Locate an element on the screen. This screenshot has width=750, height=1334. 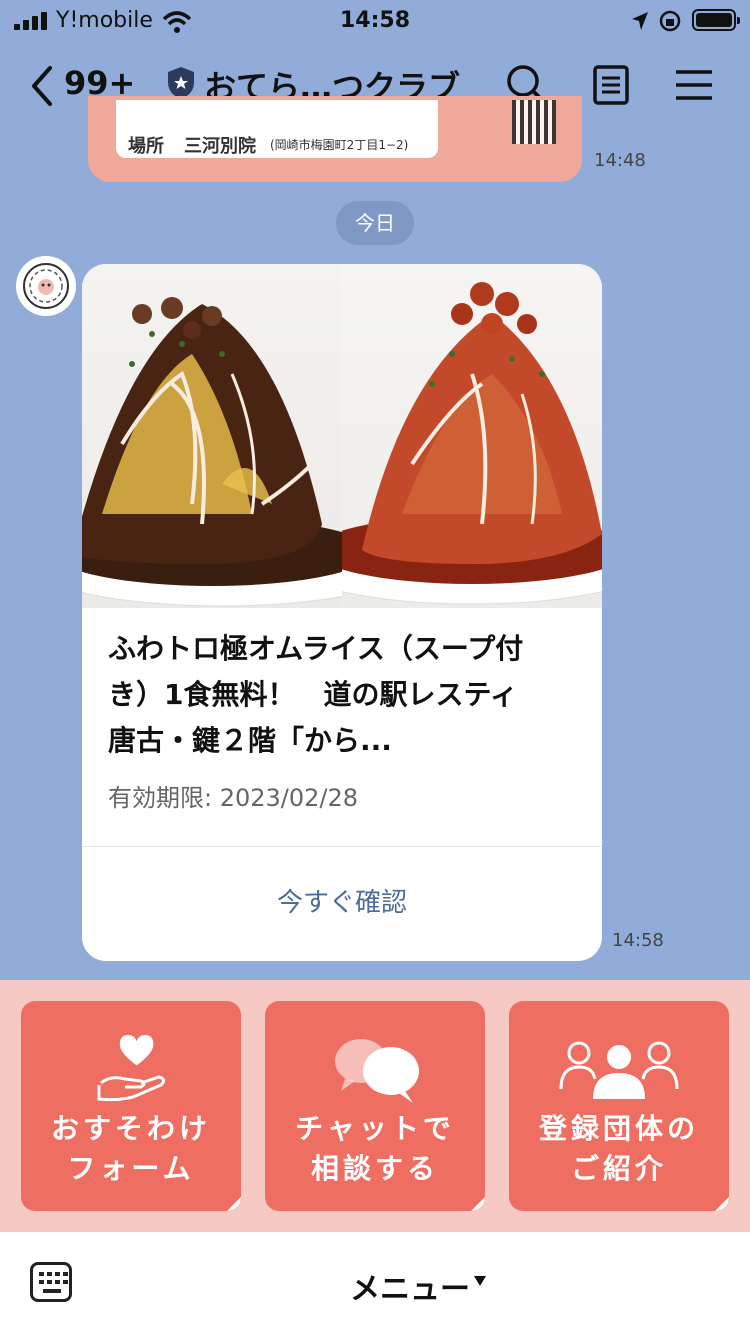
chat-consult-label: チャットで 相談する is located at coordinates (375, 1149).